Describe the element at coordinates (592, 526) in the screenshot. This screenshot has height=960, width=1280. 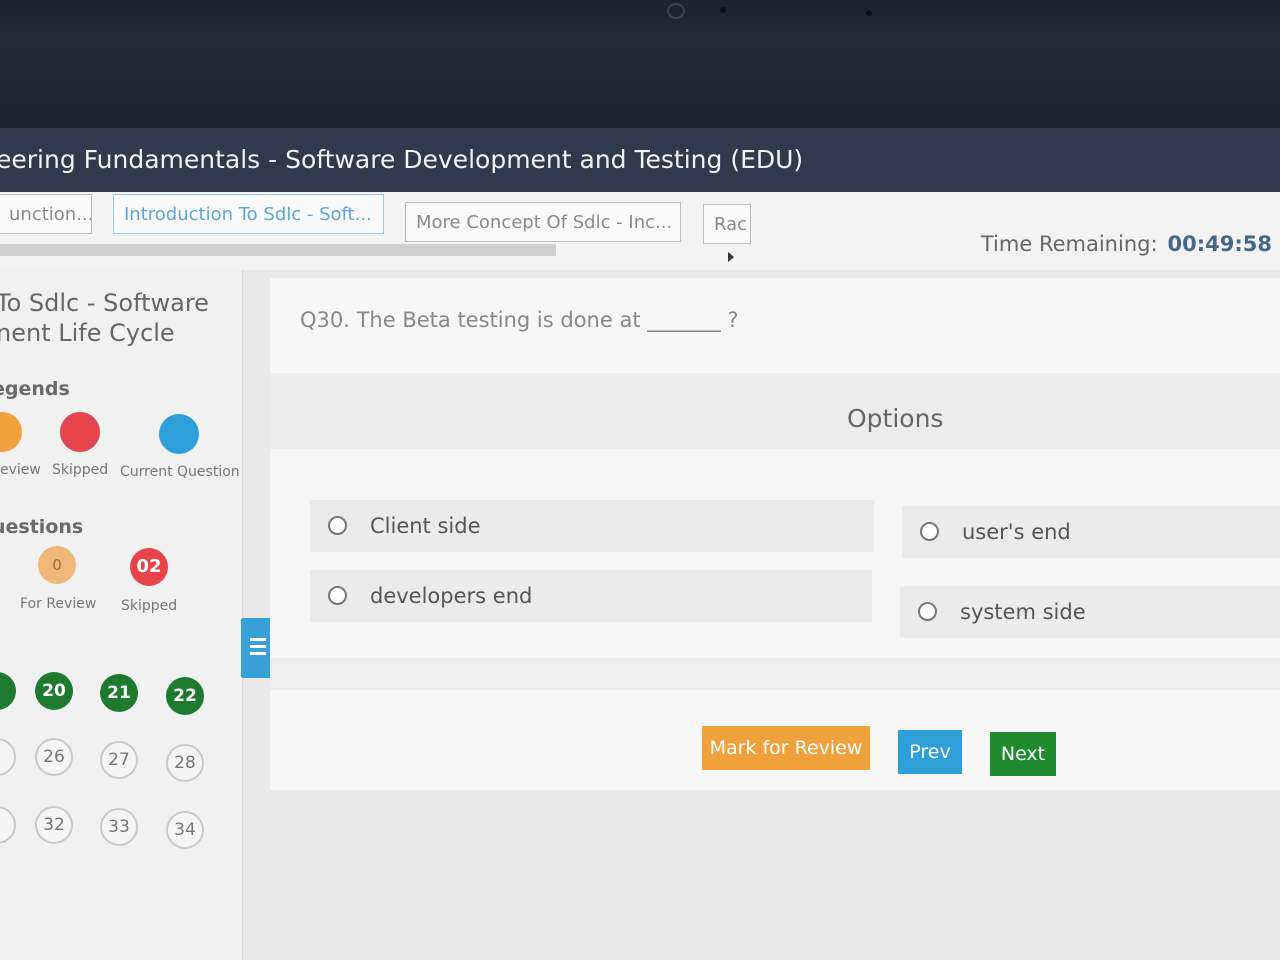
I see `option-1: Client side` at that location.